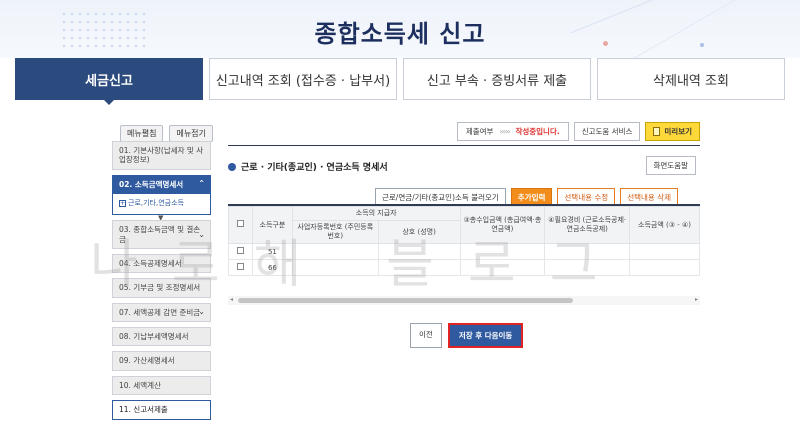 The width and height of the screenshot is (800, 442). I want to click on sidebar-item-tax-credit: 07. 세액공제 감면 준비금 ⌄, so click(161, 312).